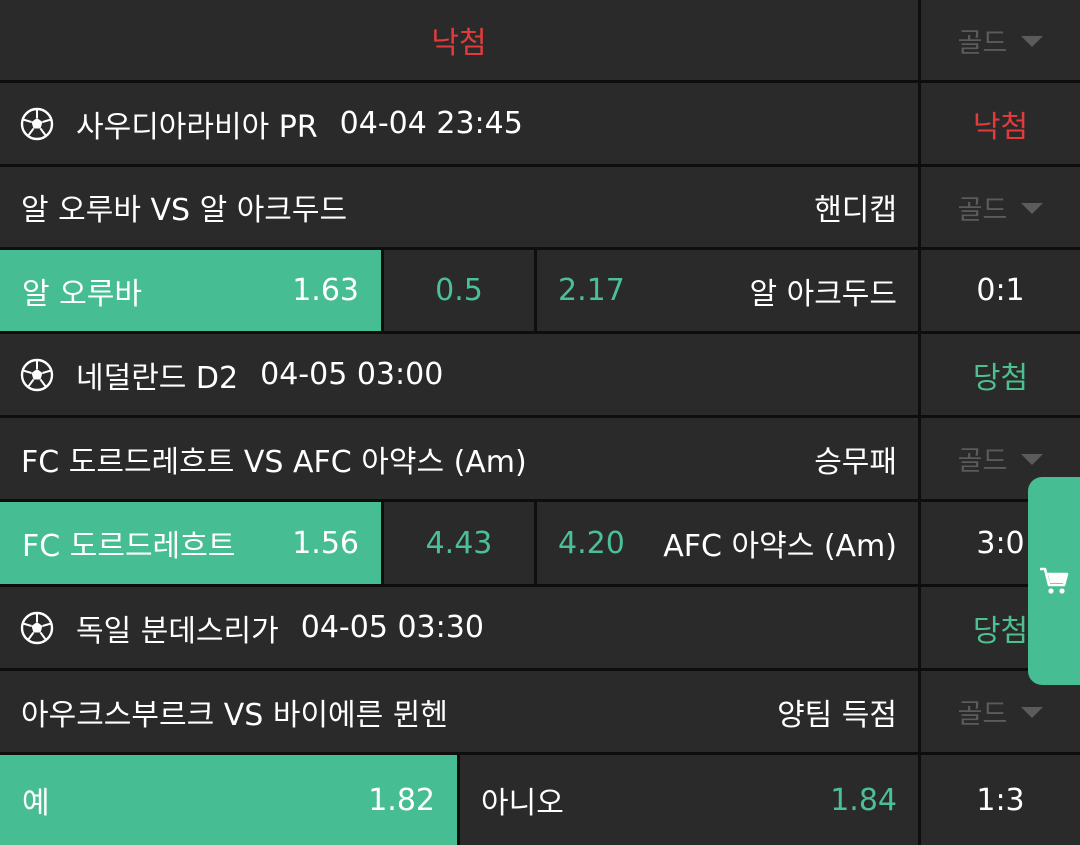 The height and width of the screenshot is (845, 1080). What do you see at coordinates (1000, 543) in the screenshot?
I see `final-score-text: 3:0` at bounding box center [1000, 543].